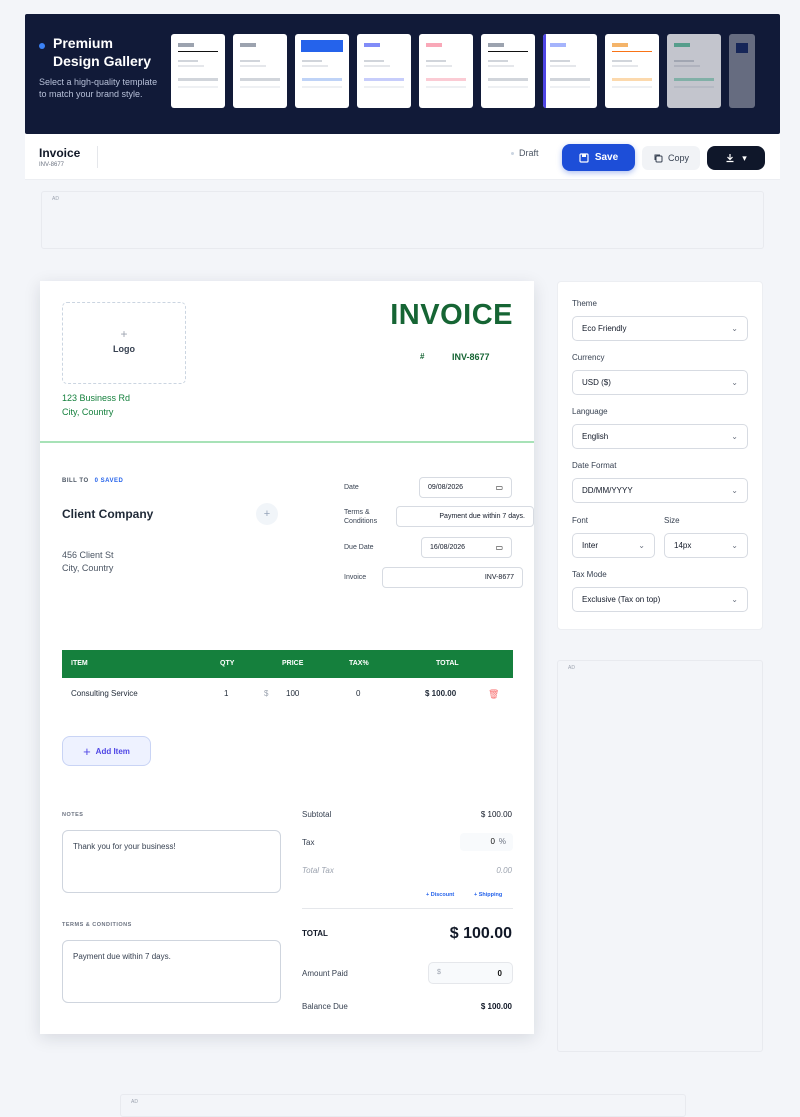 Image resolution: width=800 pixels, height=1117 pixels. Describe the element at coordinates (660, 382) in the screenshot. I see `currency-select: USD ($) ⌄` at that location.